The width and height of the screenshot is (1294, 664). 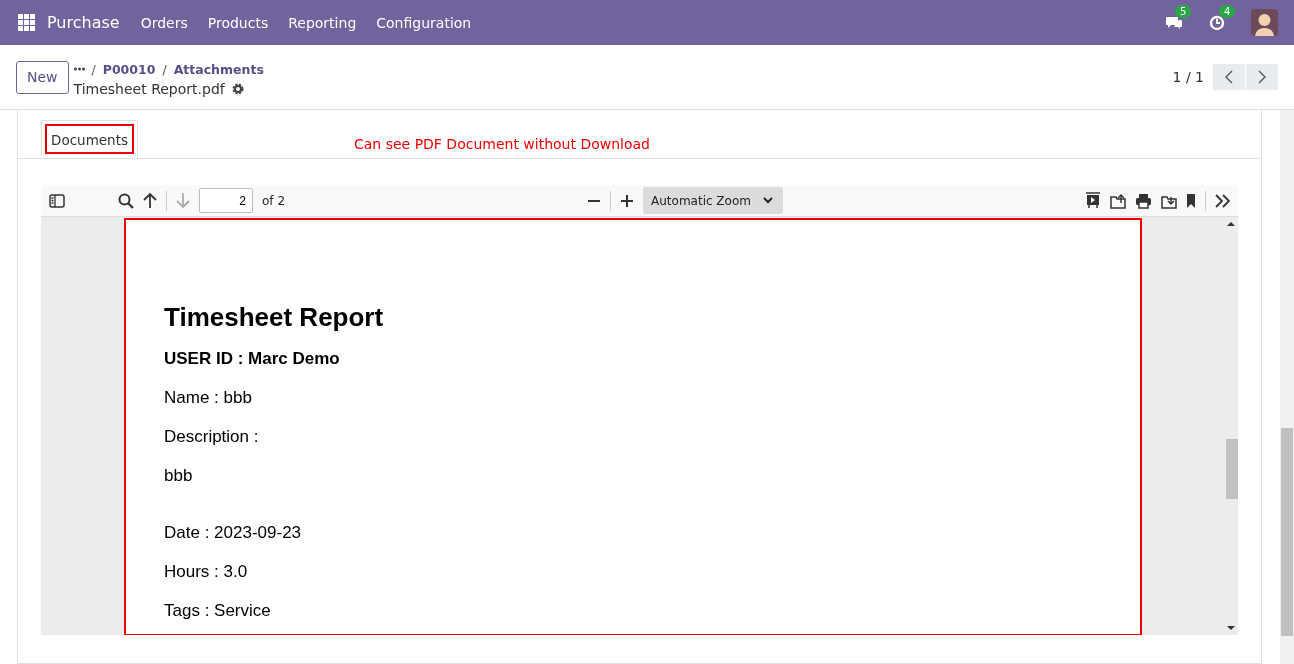 What do you see at coordinates (89, 139) in the screenshot?
I see `tab: Documents` at bounding box center [89, 139].